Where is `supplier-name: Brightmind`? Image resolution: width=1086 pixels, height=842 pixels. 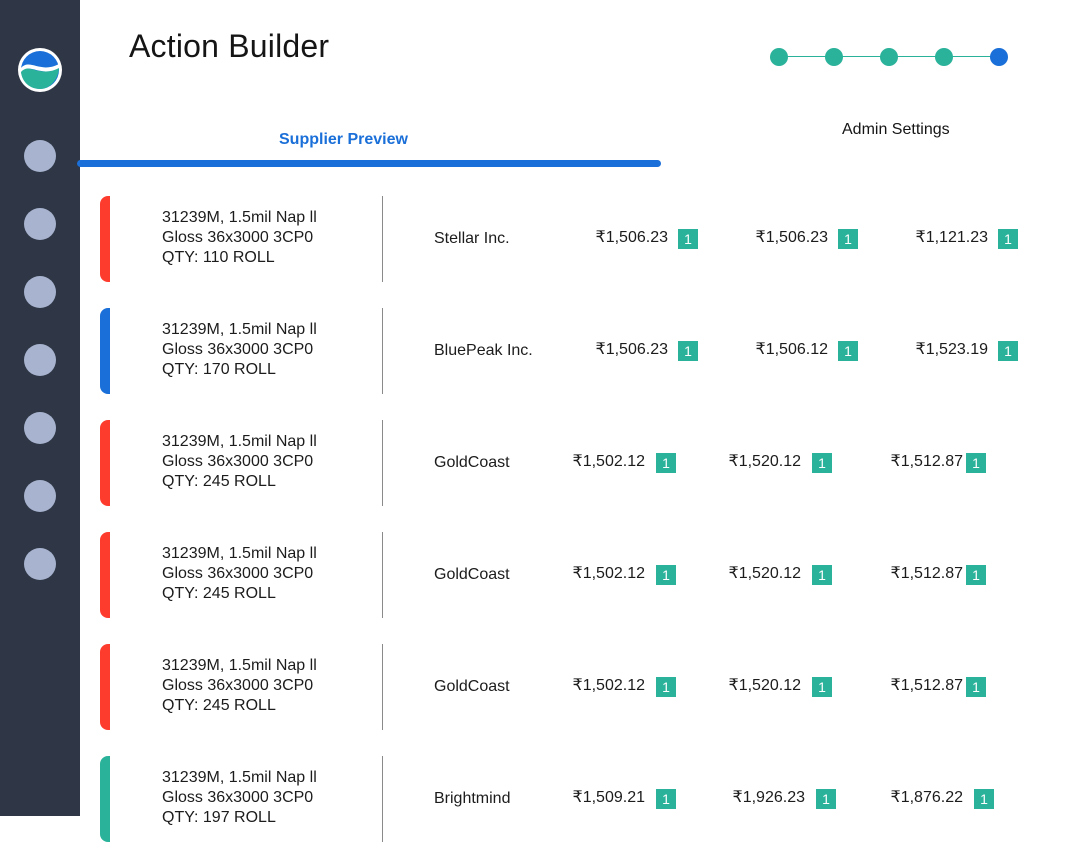 supplier-name: Brightmind is located at coordinates (472, 798).